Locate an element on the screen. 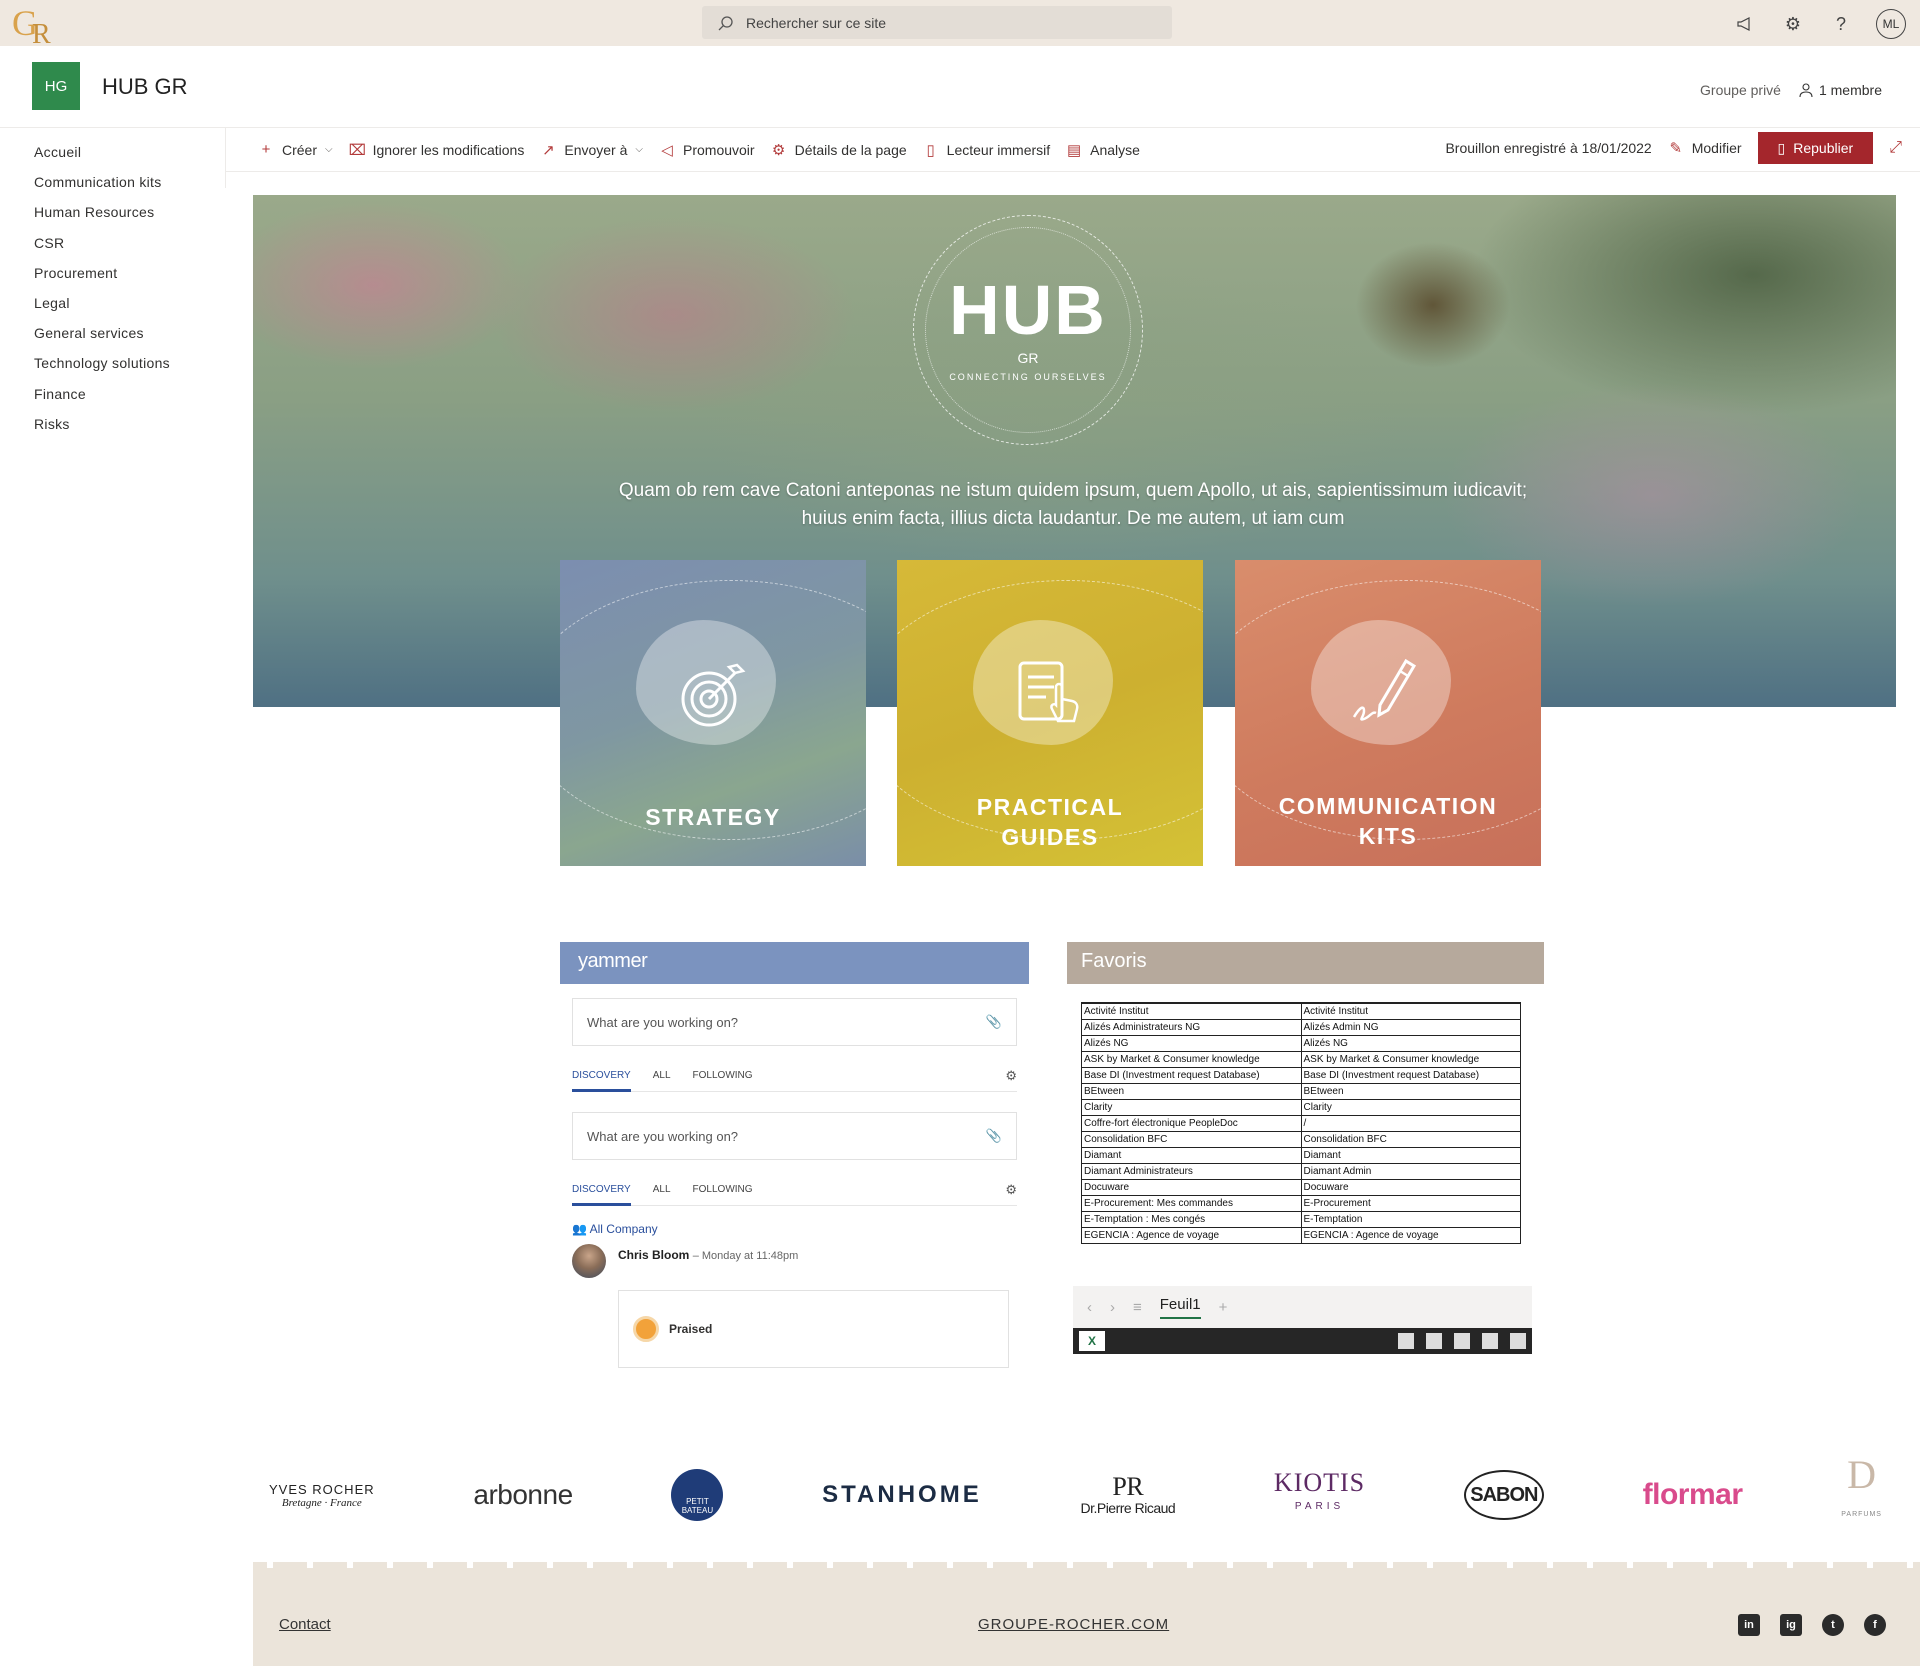 This screenshot has height=1666, width=1920. brand-dr-pierre-ricaud: PR Dr.Pierre Ricaud is located at coordinates (1127, 1495).